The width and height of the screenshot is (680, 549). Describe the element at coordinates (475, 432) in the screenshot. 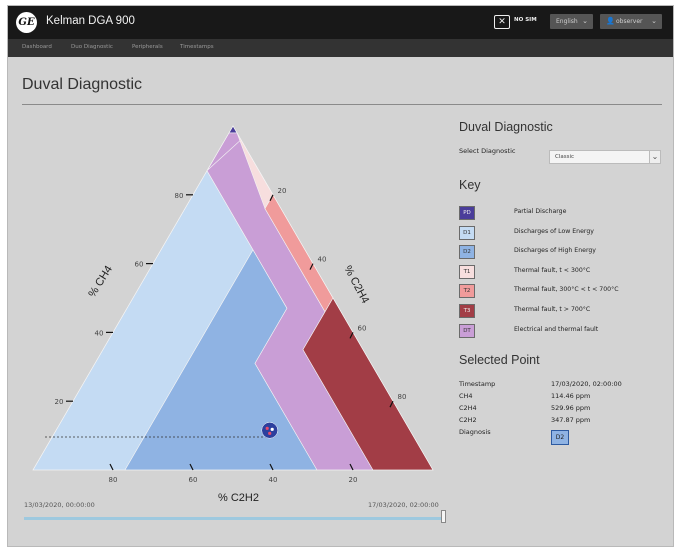

I see `diagnosis-label: Diagnosis` at that location.